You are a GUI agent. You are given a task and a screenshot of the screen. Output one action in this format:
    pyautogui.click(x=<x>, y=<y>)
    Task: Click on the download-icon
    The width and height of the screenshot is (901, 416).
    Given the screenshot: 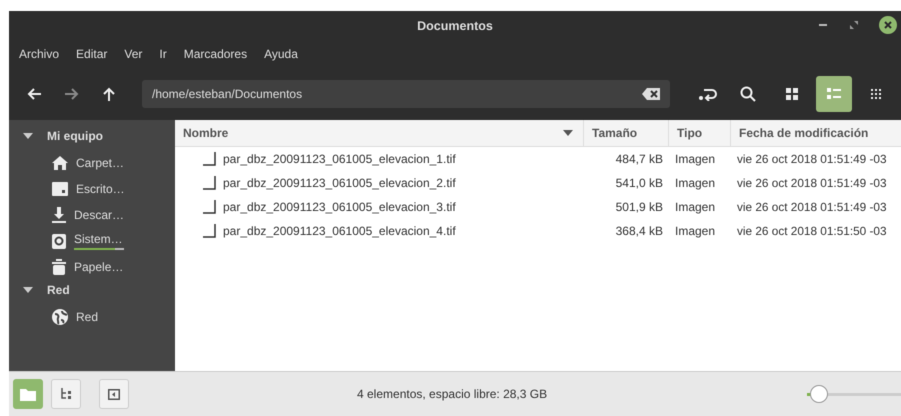 What is the action you would take?
    pyautogui.click(x=59, y=215)
    